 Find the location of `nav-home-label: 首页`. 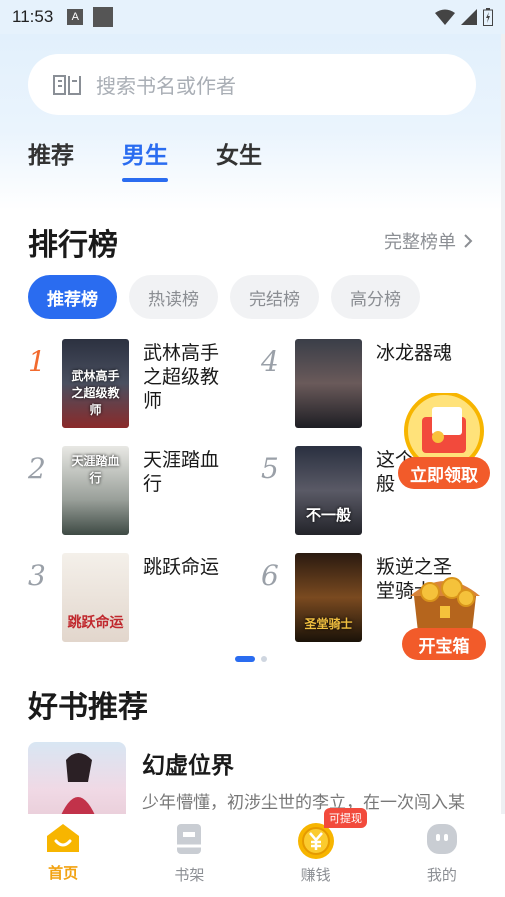

nav-home-label: 首页 is located at coordinates (63, 873).